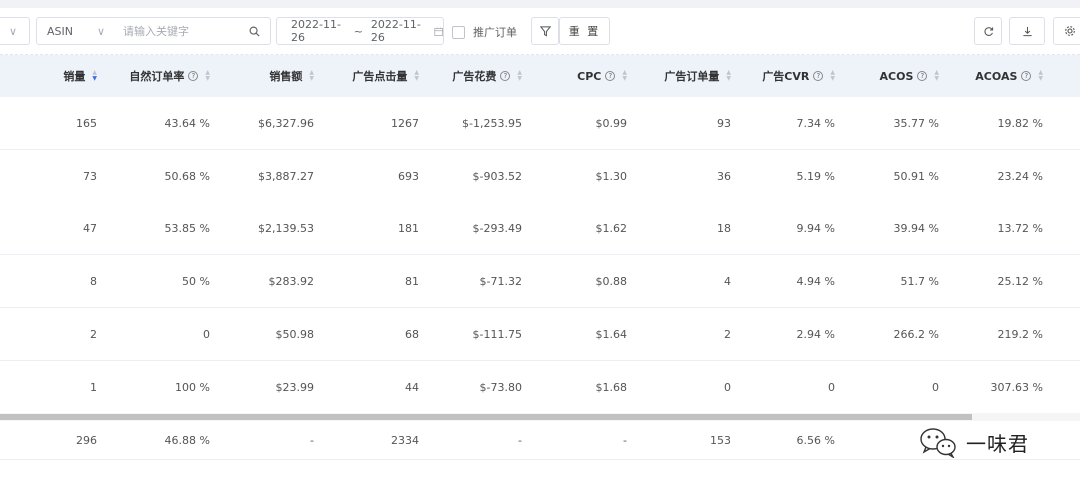 This screenshot has height=492, width=1080. I want to click on wechat-icon, so click(938, 443).